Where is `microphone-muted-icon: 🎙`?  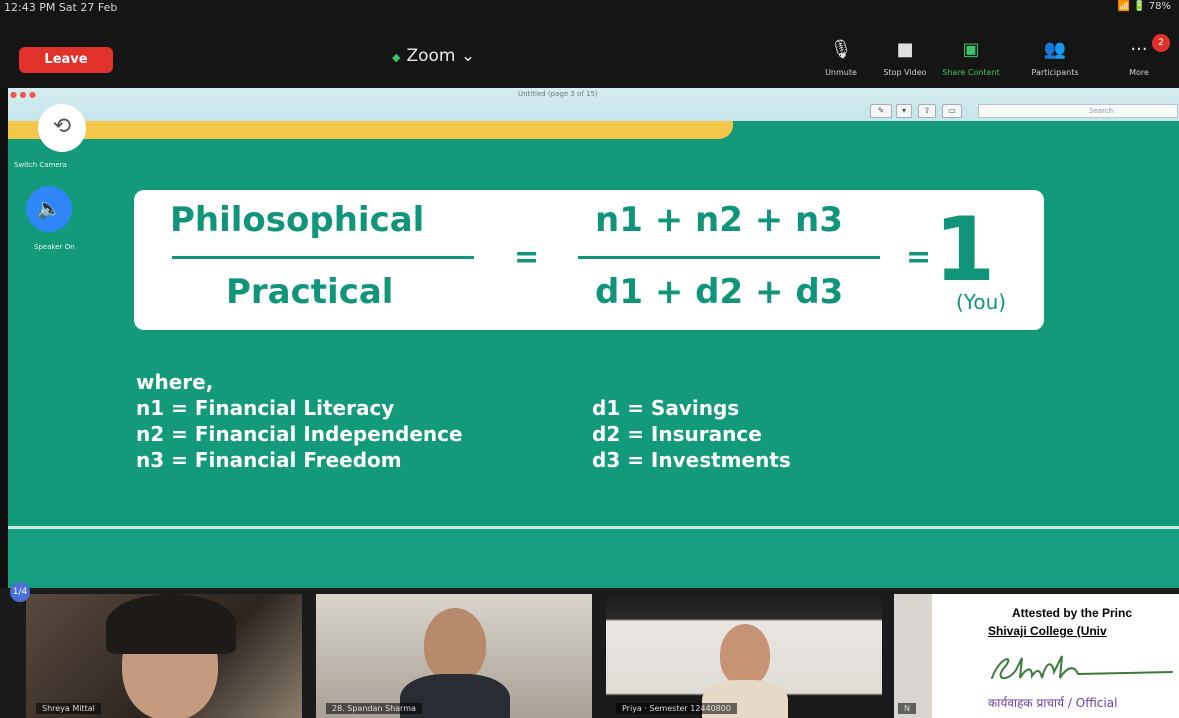
microphone-muted-icon: 🎙 is located at coordinates (841, 49).